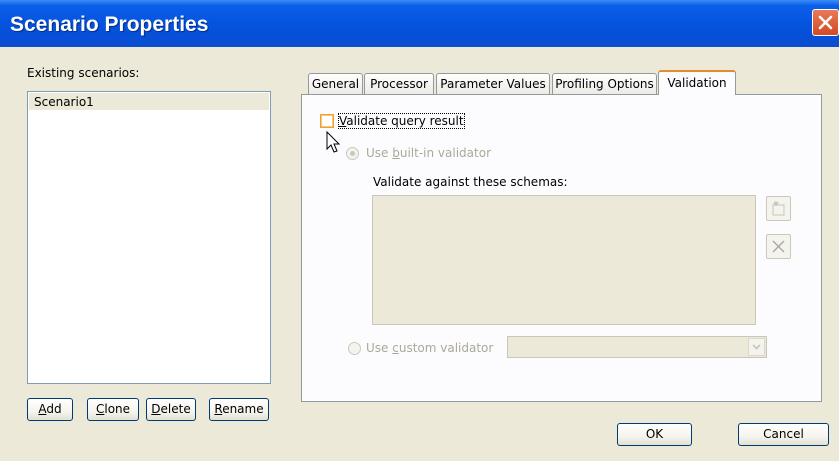 The width and height of the screenshot is (839, 461). What do you see at coordinates (428, 153) in the screenshot?
I see `builtin-validator-label: Use built-in validator` at bounding box center [428, 153].